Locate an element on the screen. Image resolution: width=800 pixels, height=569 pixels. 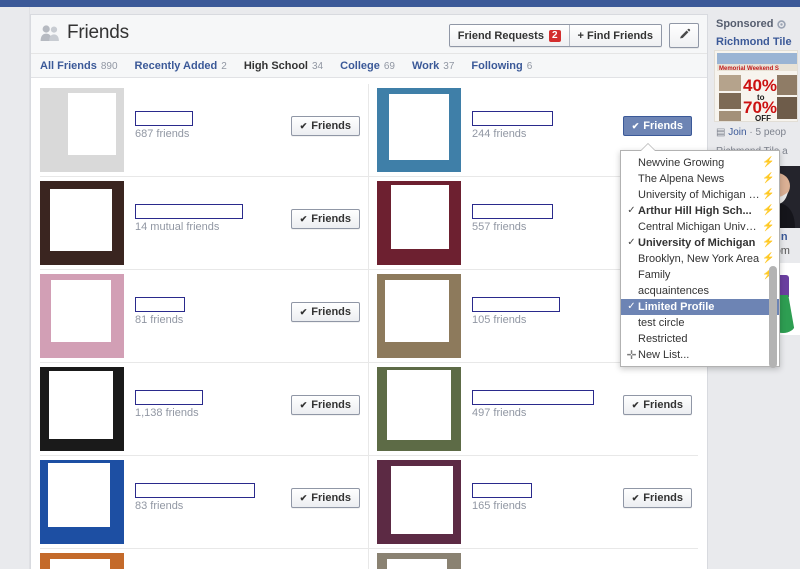
tab-label: High School is located at coordinates (275, 65).